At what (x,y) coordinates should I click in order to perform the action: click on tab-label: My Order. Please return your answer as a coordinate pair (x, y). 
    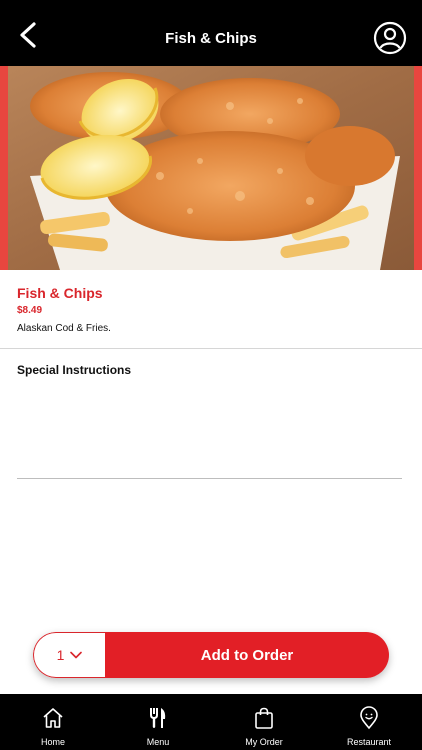
    Looking at the image, I should click on (264, 742).